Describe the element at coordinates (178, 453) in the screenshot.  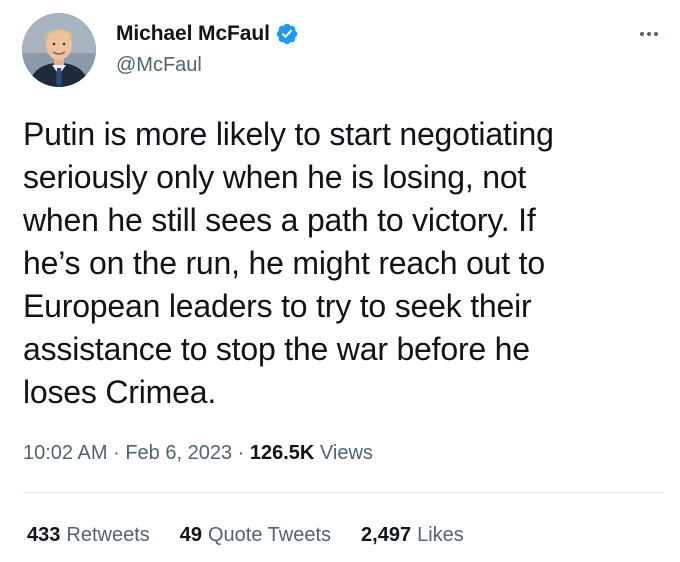
I see `tweet-date: Feb 6, 2023` at that location.